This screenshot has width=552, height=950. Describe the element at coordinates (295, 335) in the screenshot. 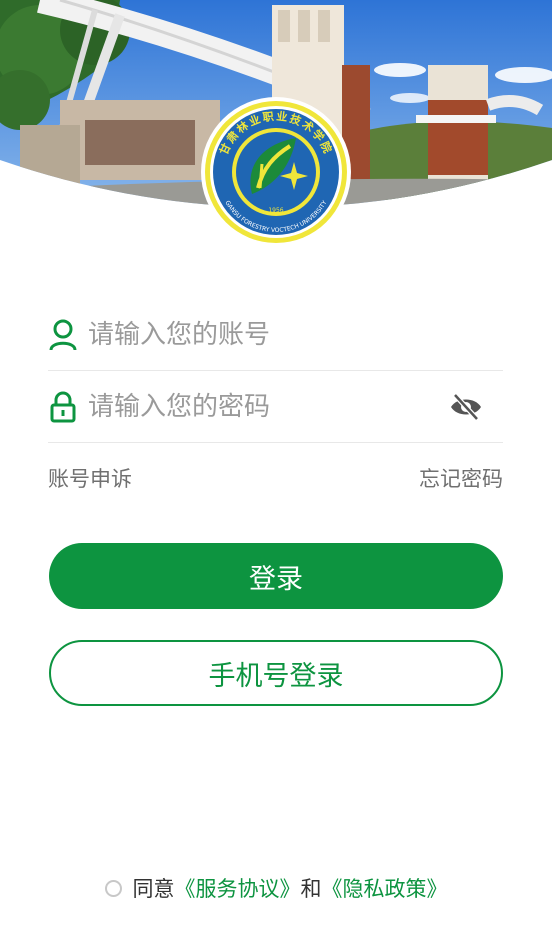

I see `account-input` at that location.